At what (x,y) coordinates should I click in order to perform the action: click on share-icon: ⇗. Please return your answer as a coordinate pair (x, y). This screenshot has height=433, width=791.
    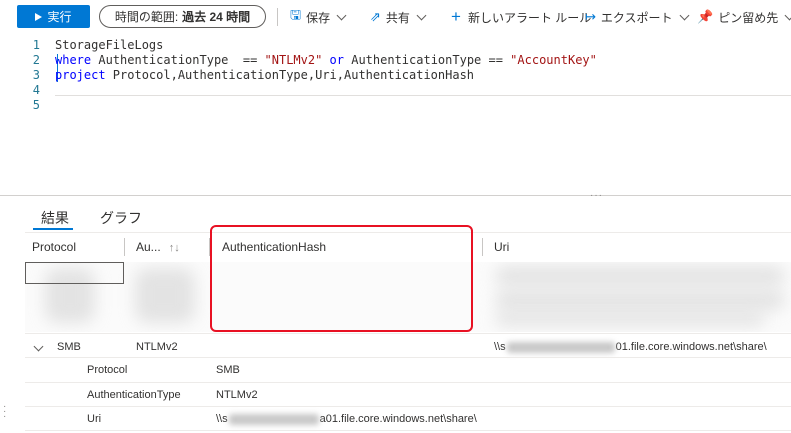
    Looking at the image, I should click on (375, 16).